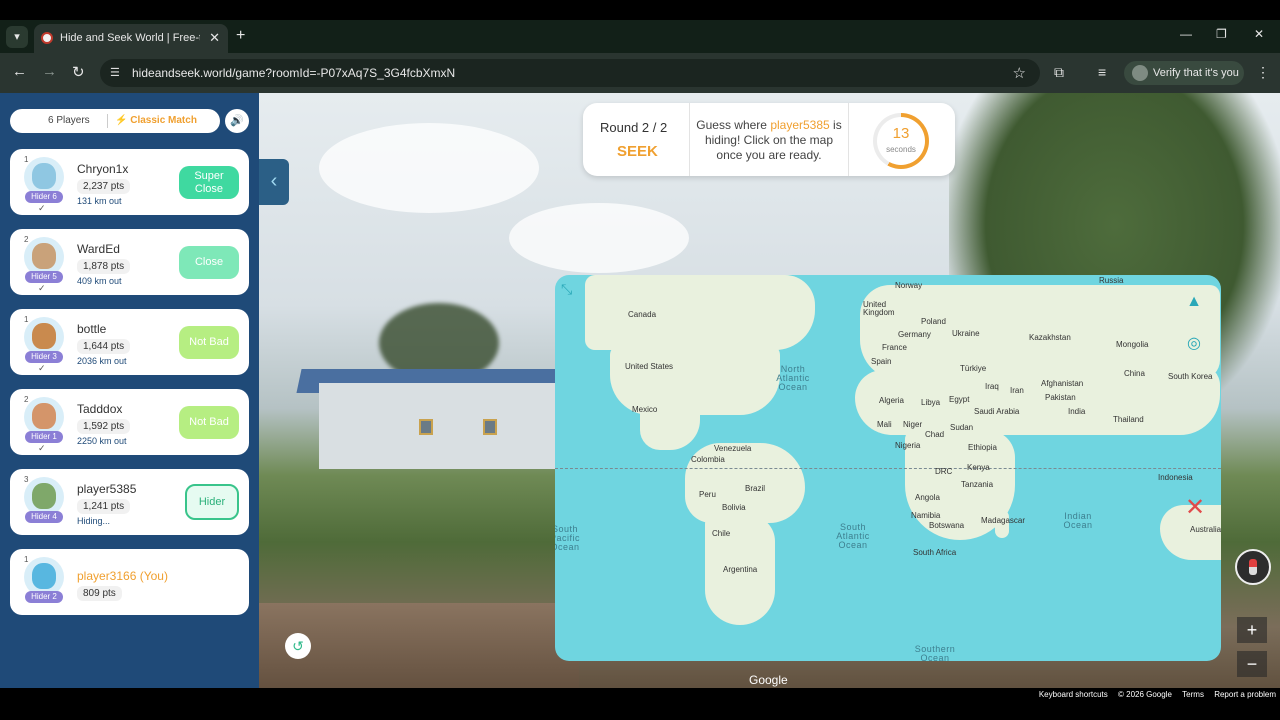 This screenshot has width=1280, height=720. What do you see at coordinates (931, 402) in the screenshot?
I see `map-label: Libya` at bounding box center [931, 402].